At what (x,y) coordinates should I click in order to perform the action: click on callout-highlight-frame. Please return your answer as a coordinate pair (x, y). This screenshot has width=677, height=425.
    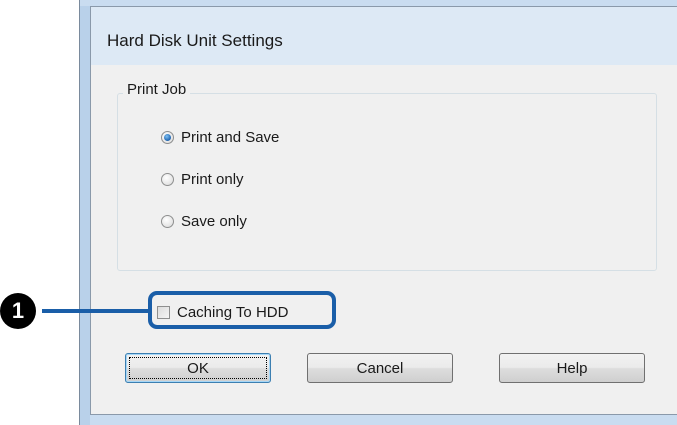
    Looking at the image, I should click on (242, 310).